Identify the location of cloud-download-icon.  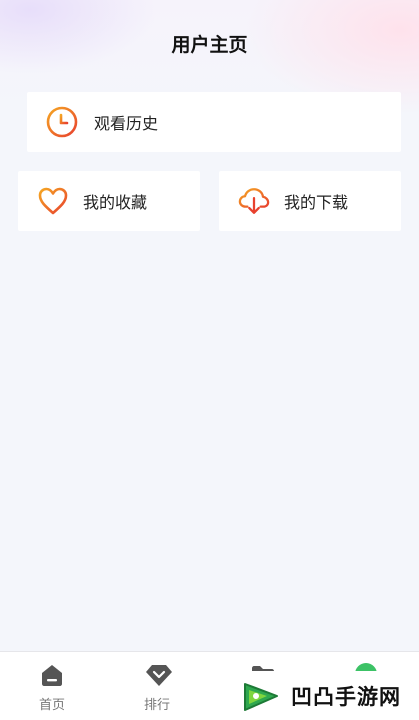
(254, 201).